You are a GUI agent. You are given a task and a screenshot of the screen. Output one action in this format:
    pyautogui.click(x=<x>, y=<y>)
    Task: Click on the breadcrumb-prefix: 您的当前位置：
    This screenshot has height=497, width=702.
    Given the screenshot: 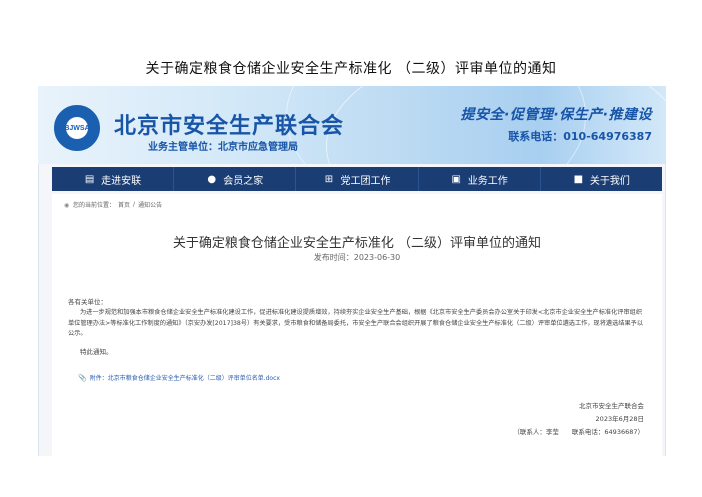 What is the action you would take?
    pyautogui.click(x=94, y=205)
    